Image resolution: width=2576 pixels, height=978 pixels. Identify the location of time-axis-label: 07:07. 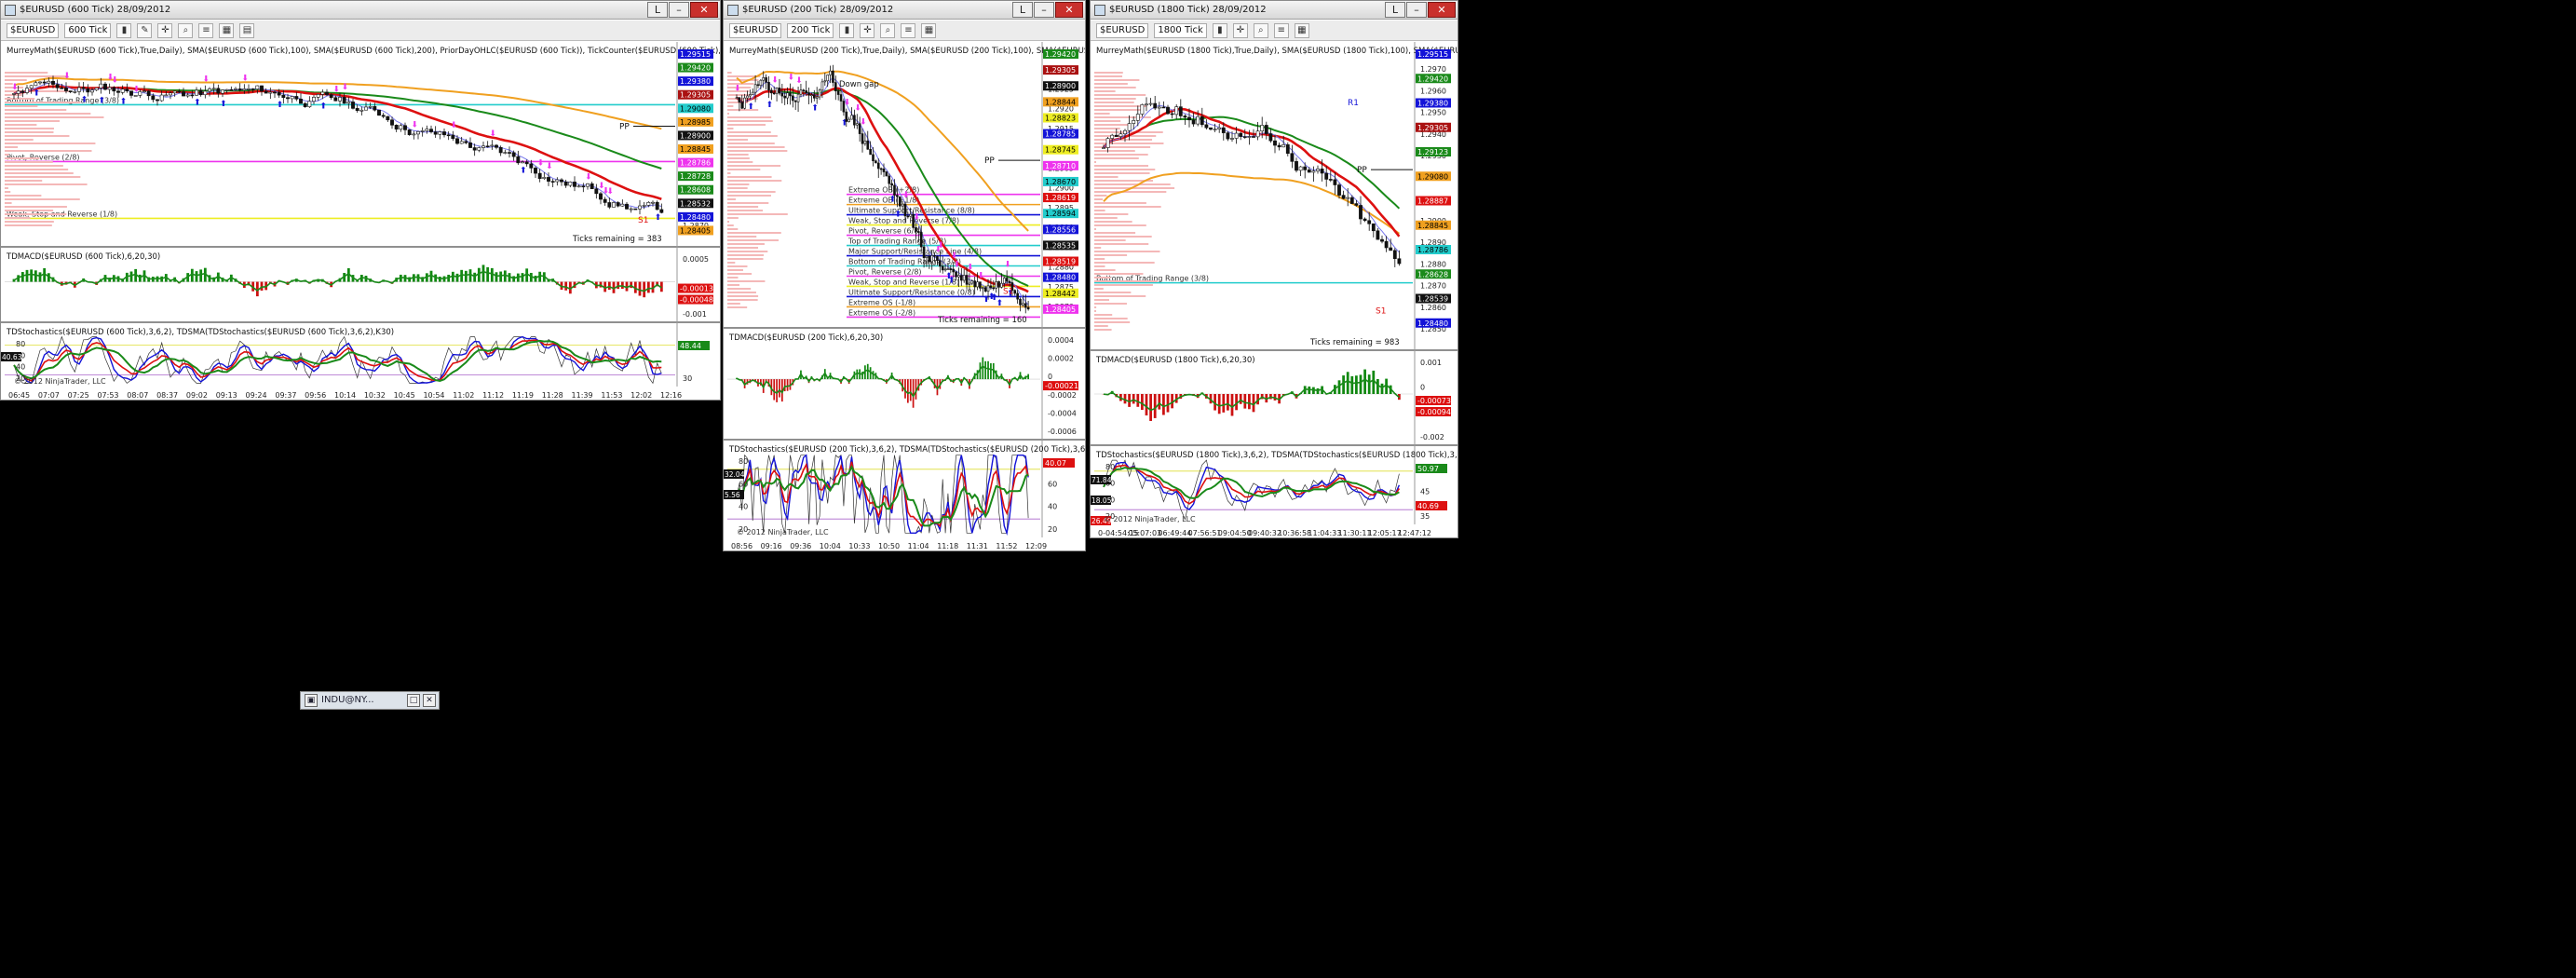
(49, 395).